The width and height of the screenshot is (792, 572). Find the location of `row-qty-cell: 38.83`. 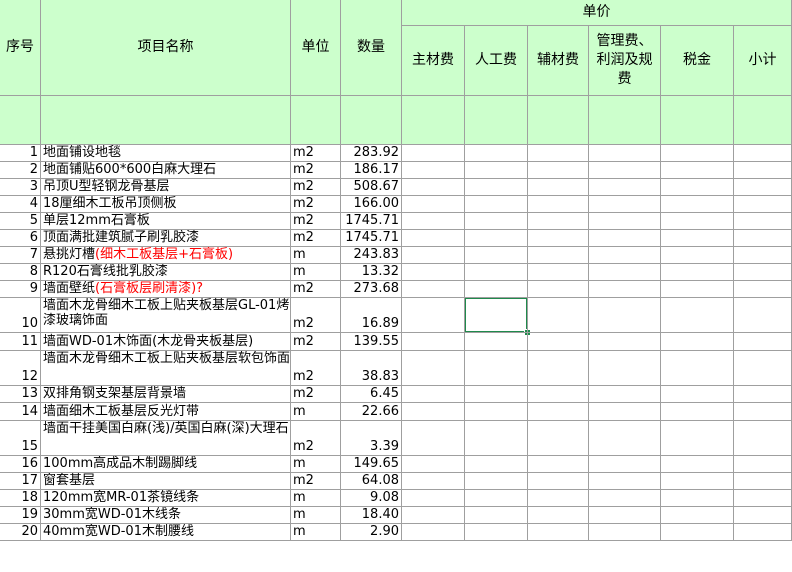

row-qty-cell: 38.83 is located at coordinates (371, 368).